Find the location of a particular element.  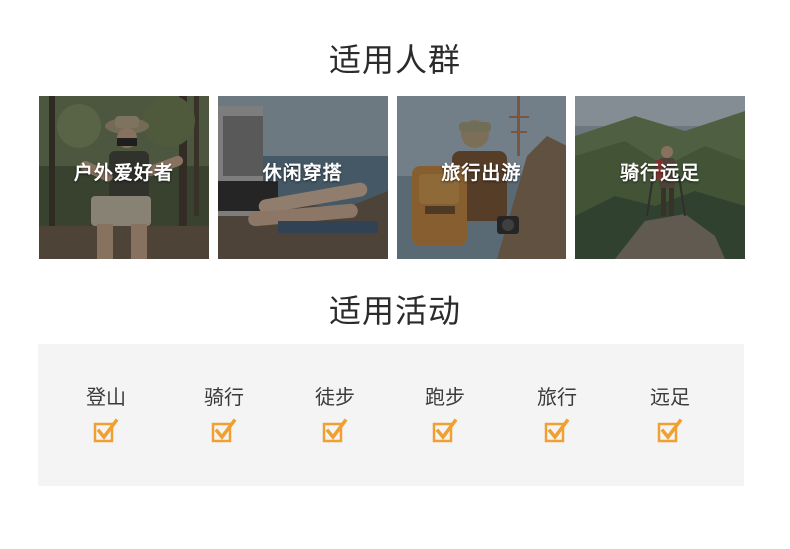

activity-item-travel: 旅行 is located at coordinates (557, 414).